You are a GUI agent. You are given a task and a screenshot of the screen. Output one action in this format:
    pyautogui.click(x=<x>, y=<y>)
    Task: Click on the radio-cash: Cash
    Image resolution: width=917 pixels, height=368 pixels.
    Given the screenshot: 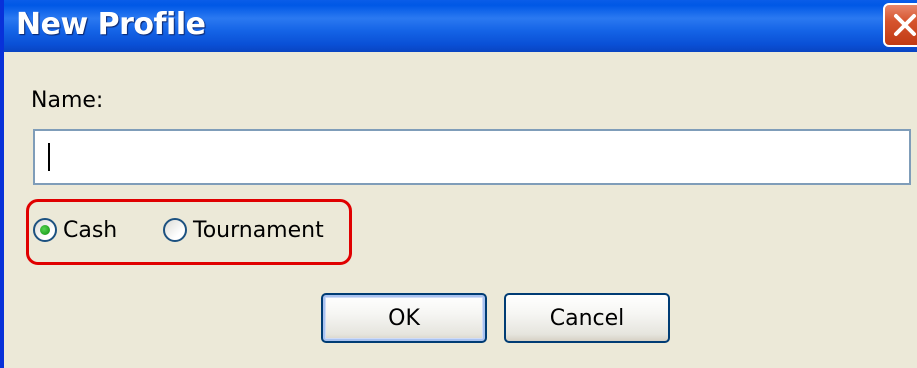 What is the action you would take?
    pyautogui.click(x=75, y=230)
    